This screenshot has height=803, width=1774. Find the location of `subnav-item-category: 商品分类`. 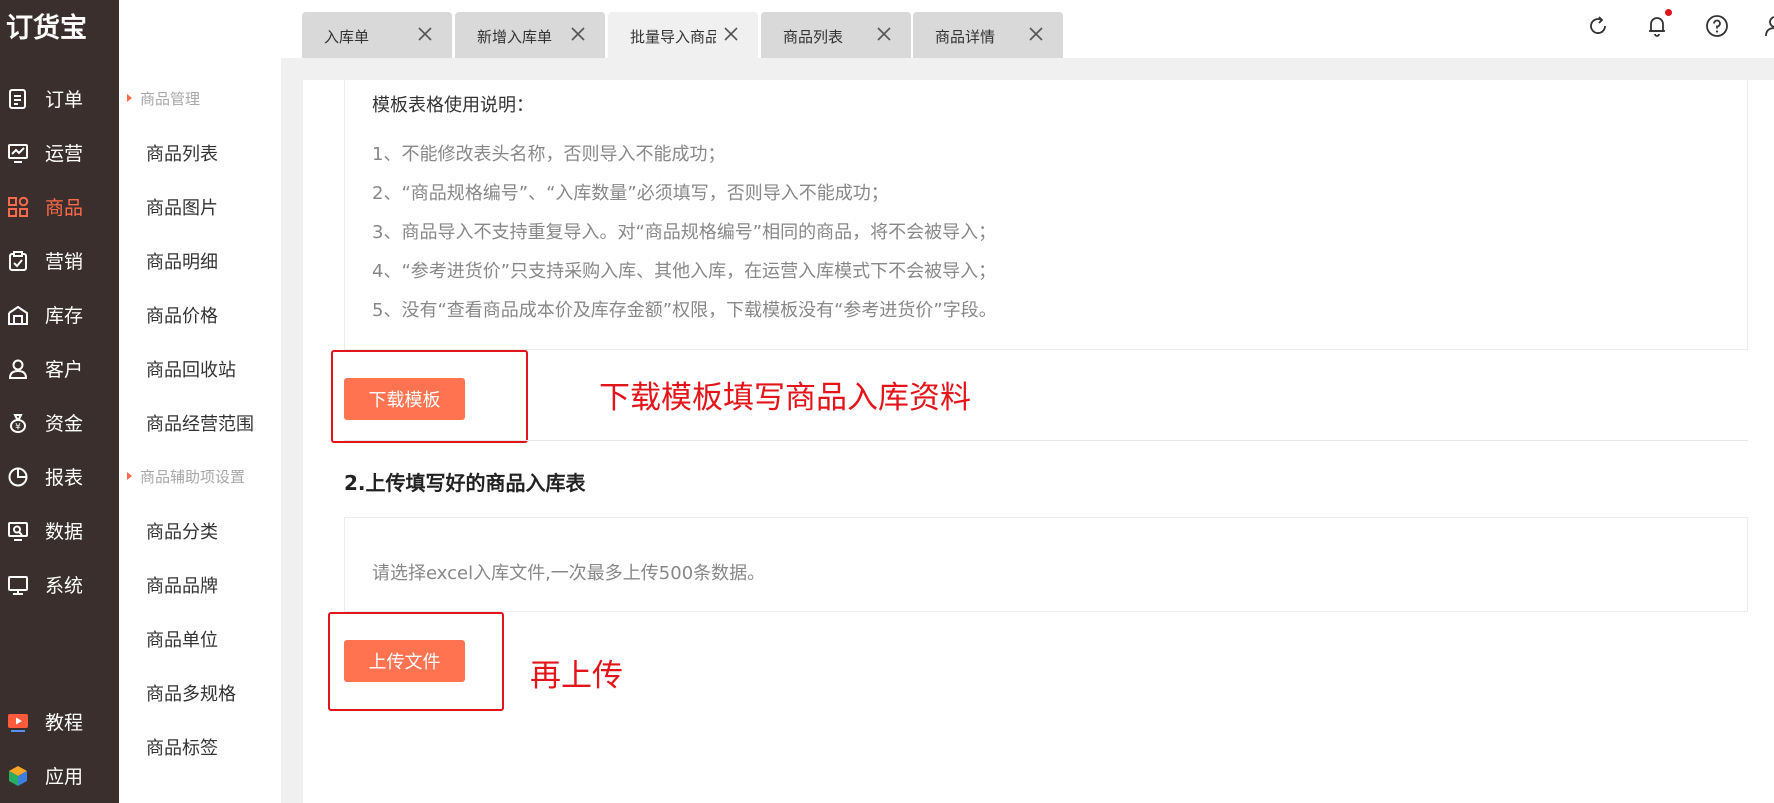

subnav-item-category: 商品分类 is located at coordinates (182, 531).